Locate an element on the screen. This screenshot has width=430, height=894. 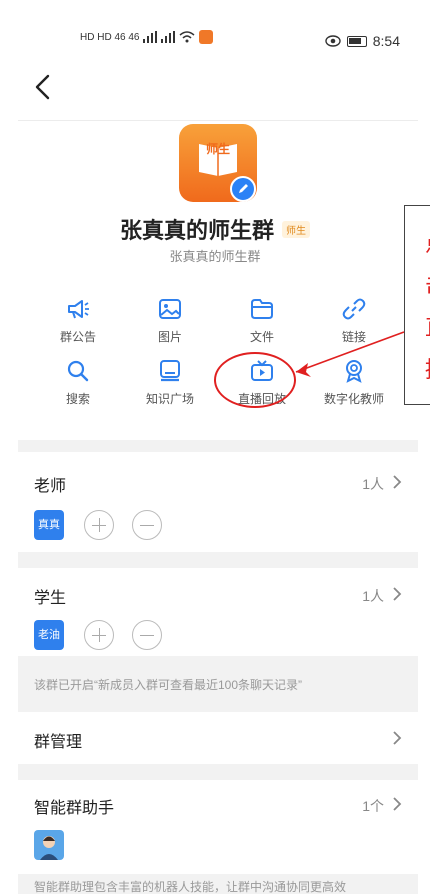
students-section: 学生 1人 老油 is located at coordinates (218, 612).